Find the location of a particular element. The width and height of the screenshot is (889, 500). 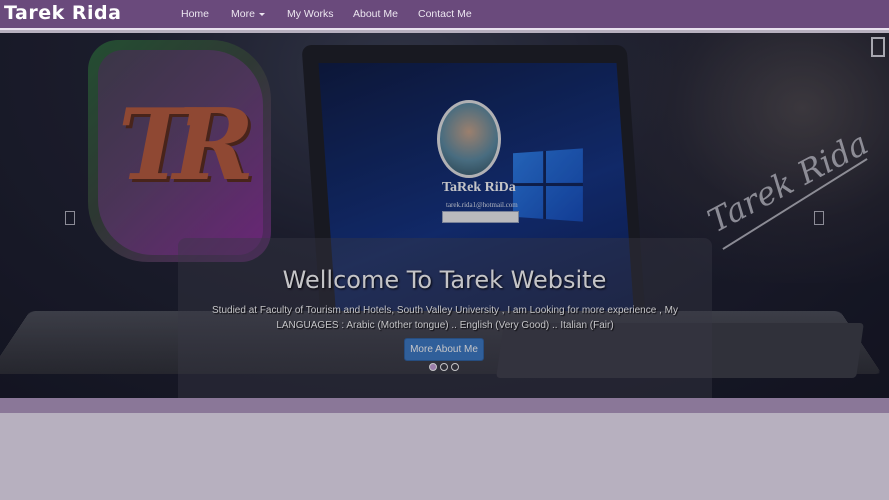

nav-more-dropdown: More is located at coordinates (248, 14).